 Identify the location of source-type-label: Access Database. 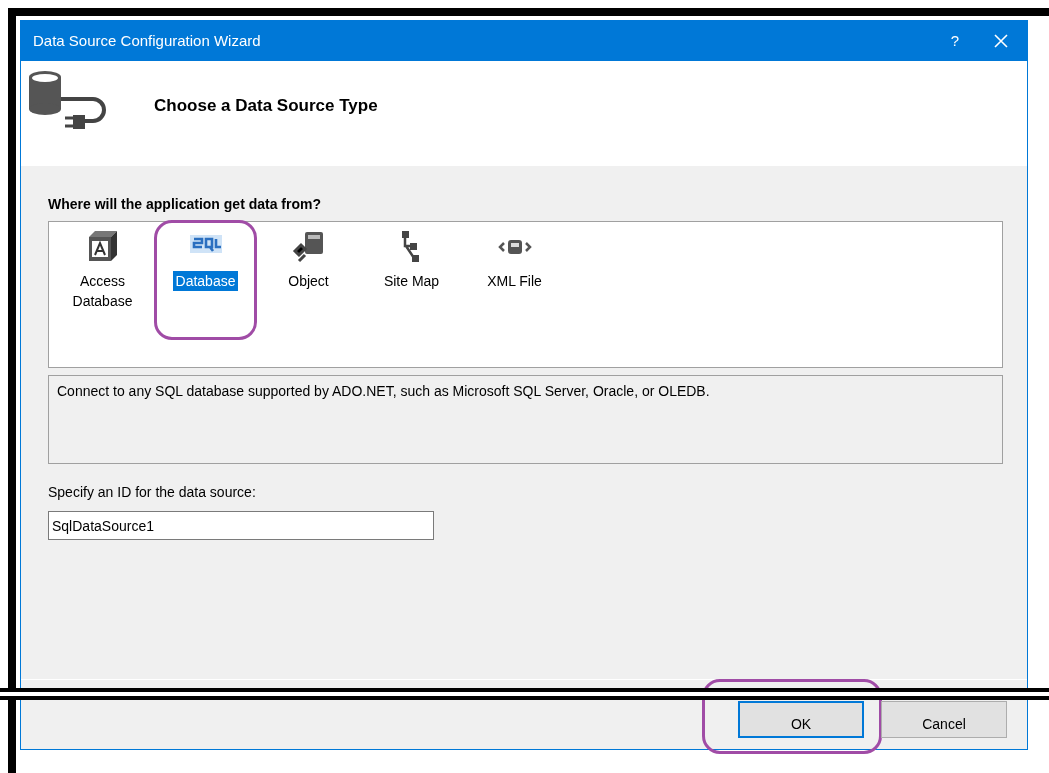
(102, 291).